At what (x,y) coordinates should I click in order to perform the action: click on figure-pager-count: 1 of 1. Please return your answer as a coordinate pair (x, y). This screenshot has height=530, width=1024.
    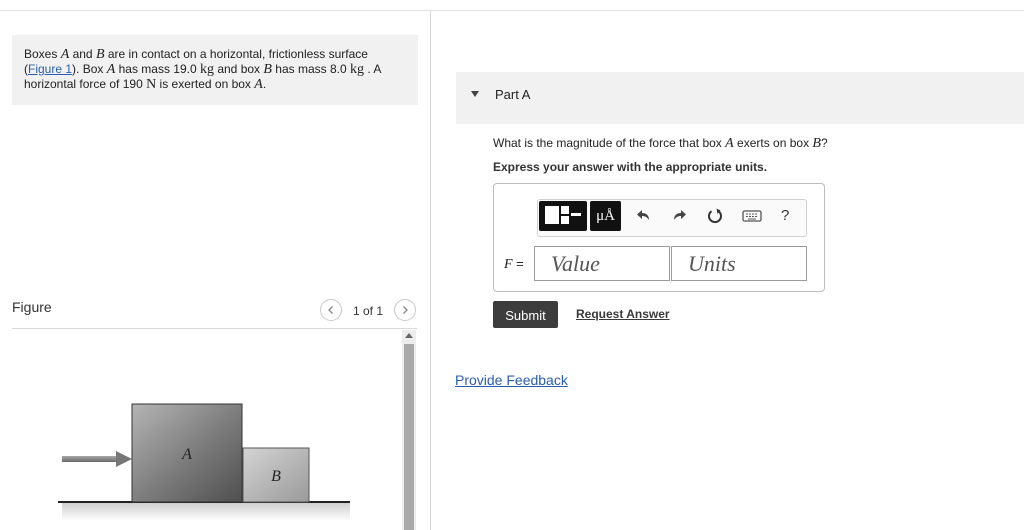
    Looking at the image, I should click on (368, 311).